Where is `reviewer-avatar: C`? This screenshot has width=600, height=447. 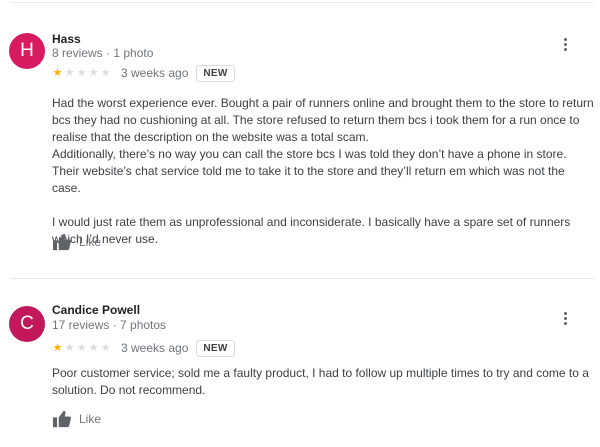 reviewer-avatar: C is located at coordinates (27, 324).